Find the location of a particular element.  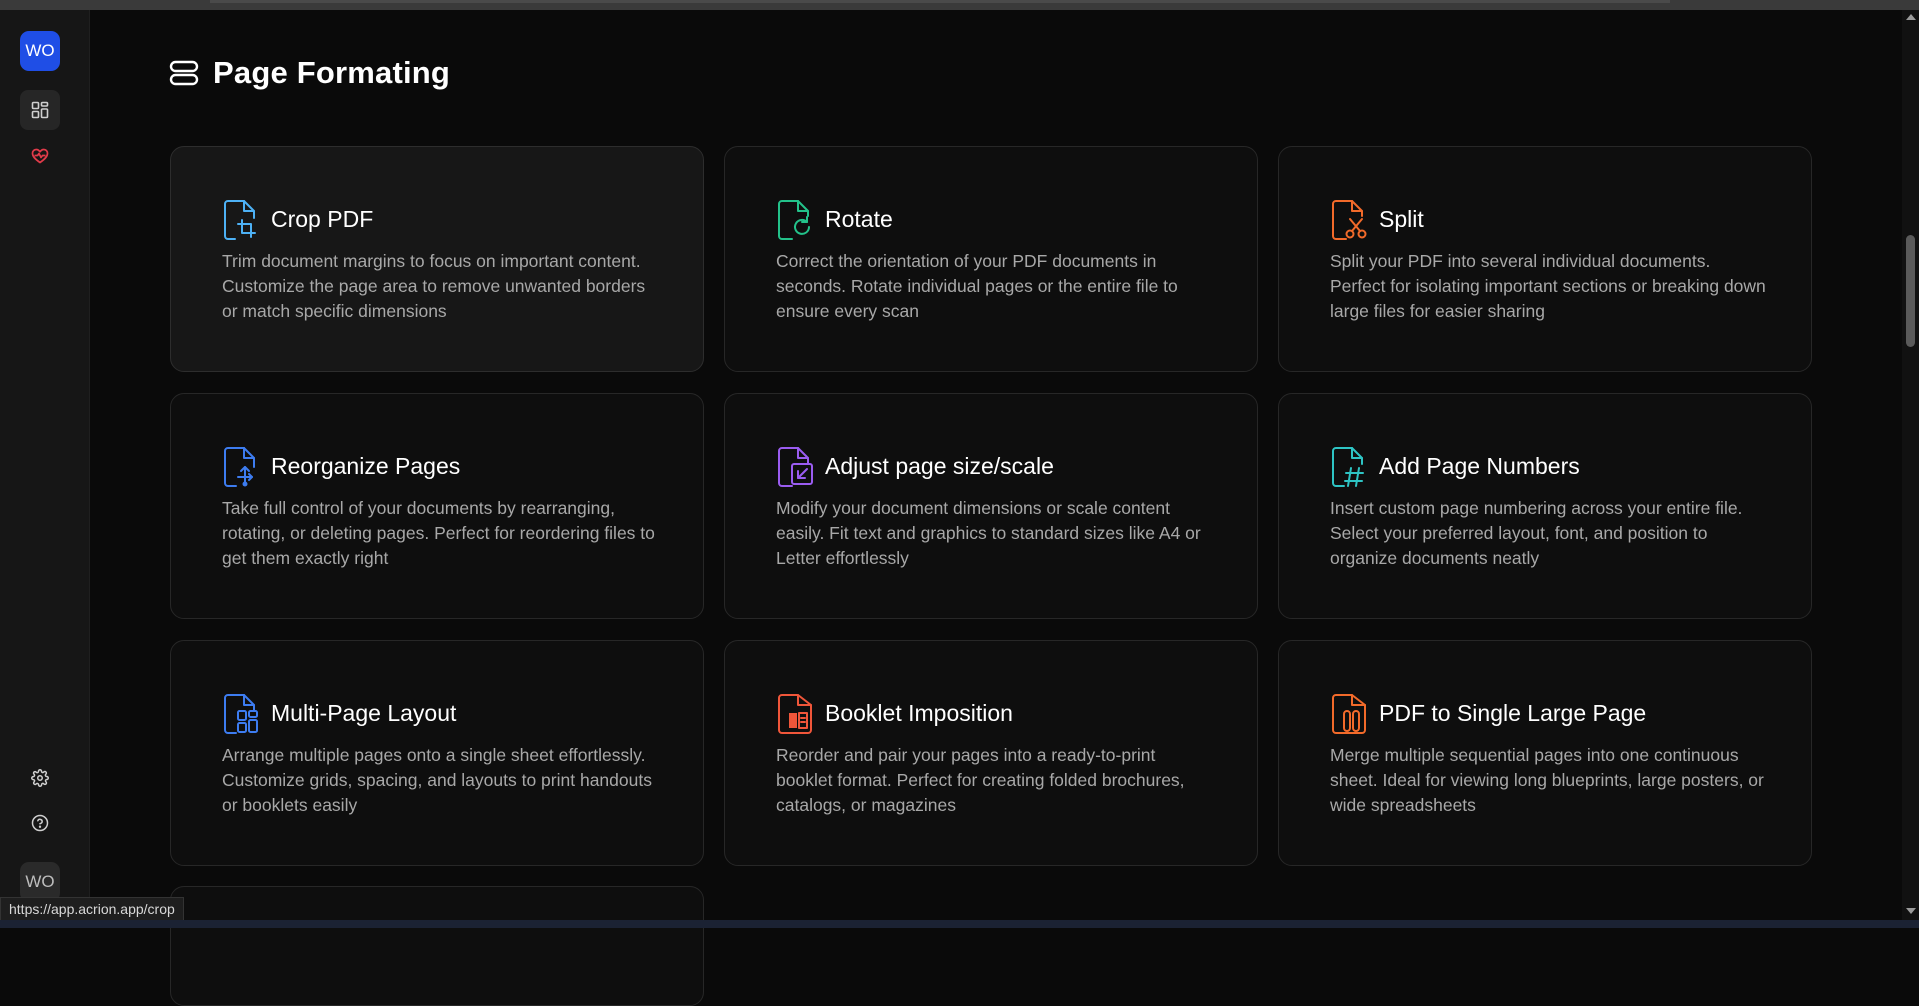

sidebar-item-help is located at coordinates (40, 823).